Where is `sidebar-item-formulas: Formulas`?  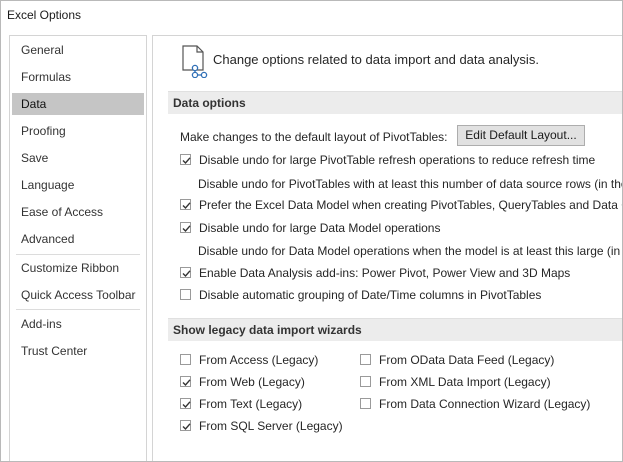 sidebar-item-formulas: Formulas is located at coordinates (77, 77).